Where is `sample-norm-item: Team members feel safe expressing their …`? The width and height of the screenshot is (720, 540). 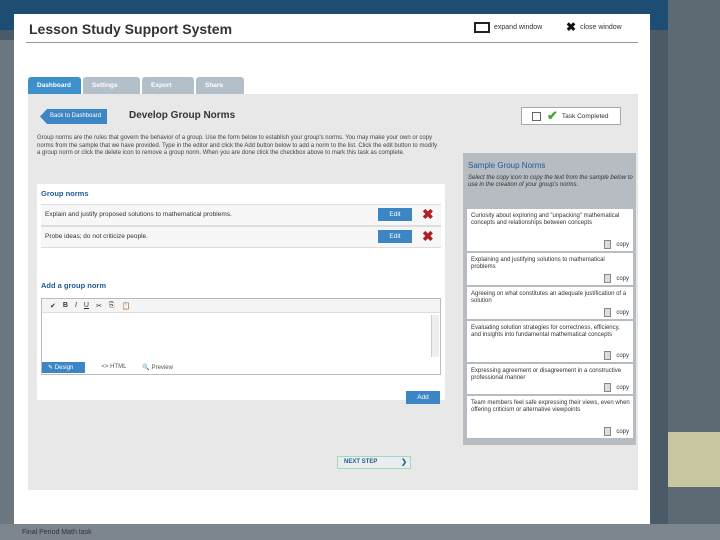
sample-norm-item: Team members feel safe expressing their … is located at coordinates (550, 417).